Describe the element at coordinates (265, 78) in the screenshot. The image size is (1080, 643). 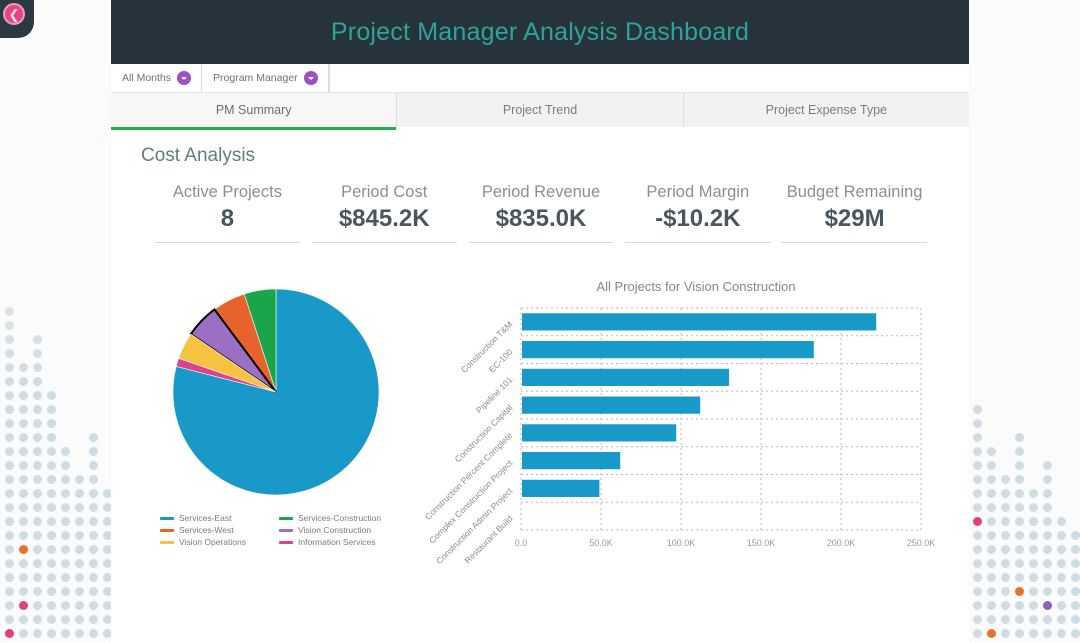
I see `filter-program-manager: Program Manager` at that location.